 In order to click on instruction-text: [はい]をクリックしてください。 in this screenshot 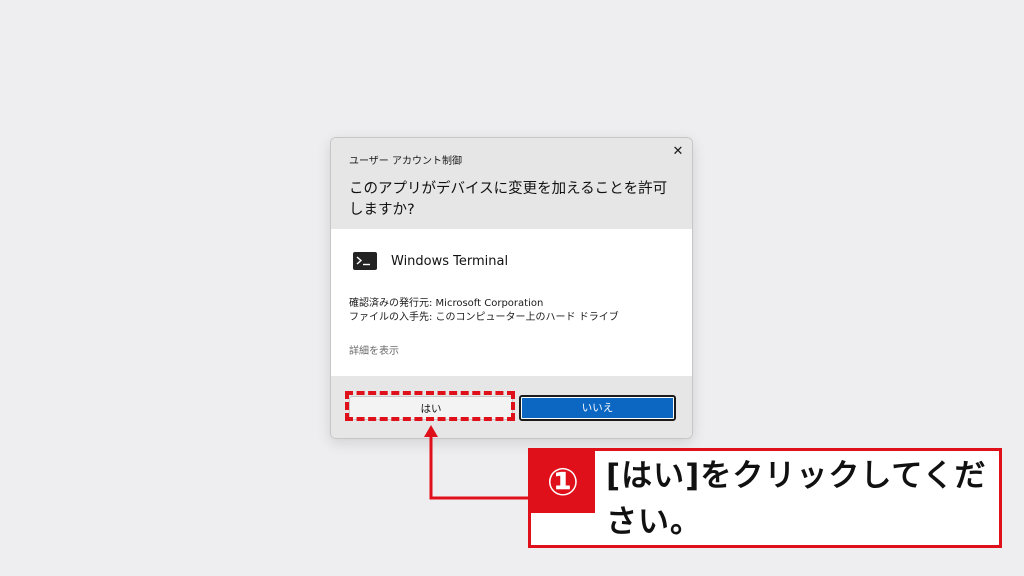, I will do `click(796, 499)`.